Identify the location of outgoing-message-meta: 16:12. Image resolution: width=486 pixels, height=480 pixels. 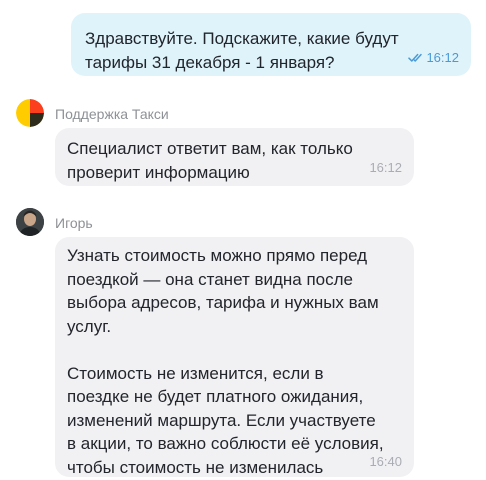
(433, 58).